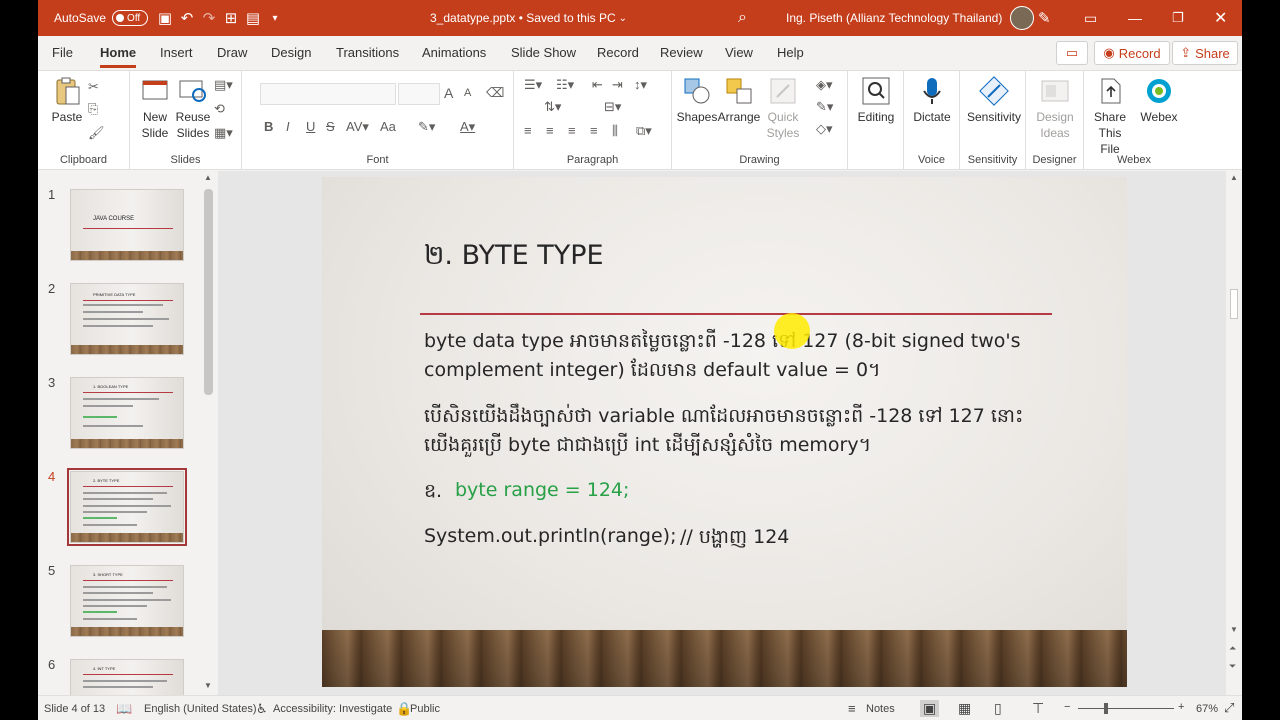  I want to click on italic-button: I, so click(288, 126).